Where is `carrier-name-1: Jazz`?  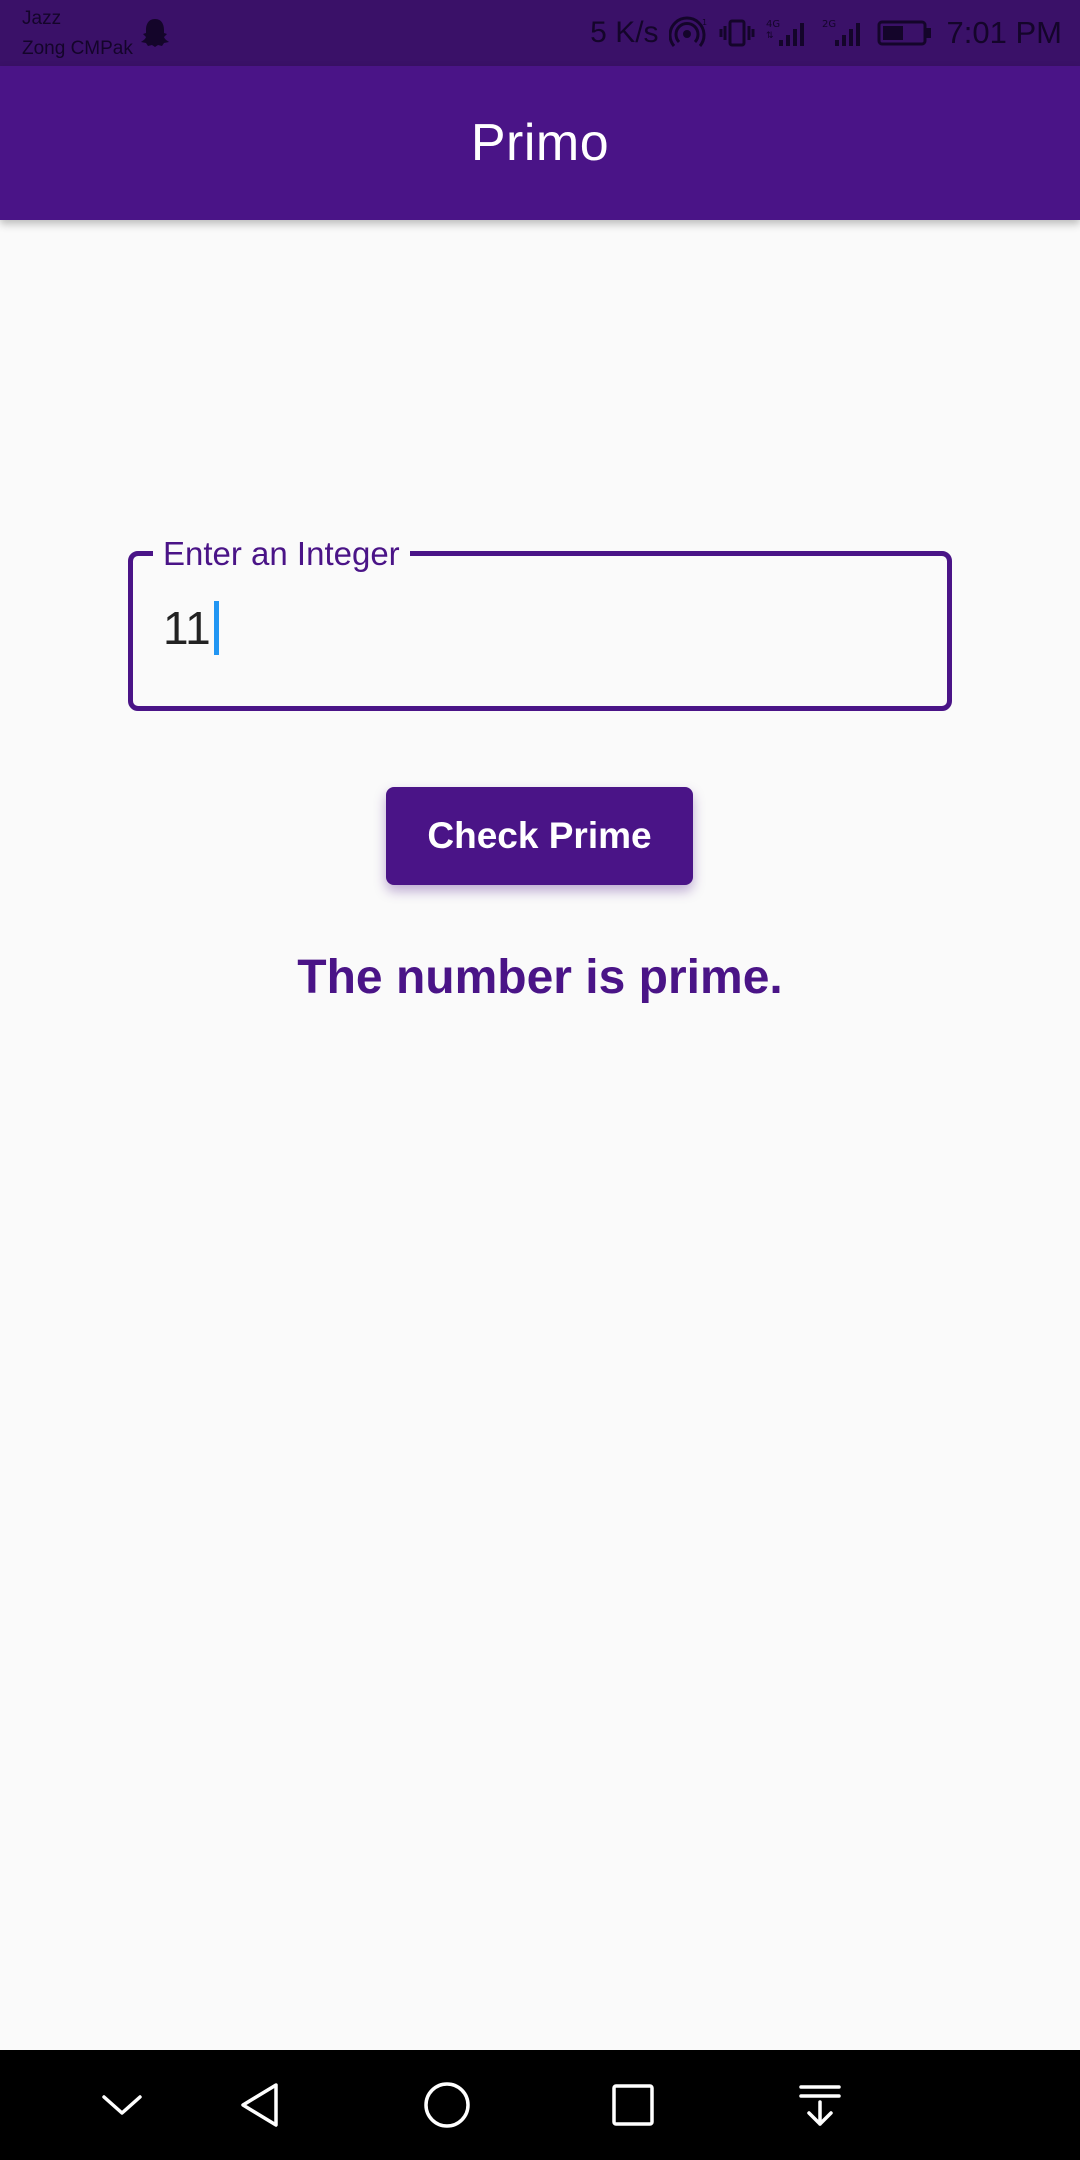
carrier-name-1: Jazz is located at coordinates (42, 18).